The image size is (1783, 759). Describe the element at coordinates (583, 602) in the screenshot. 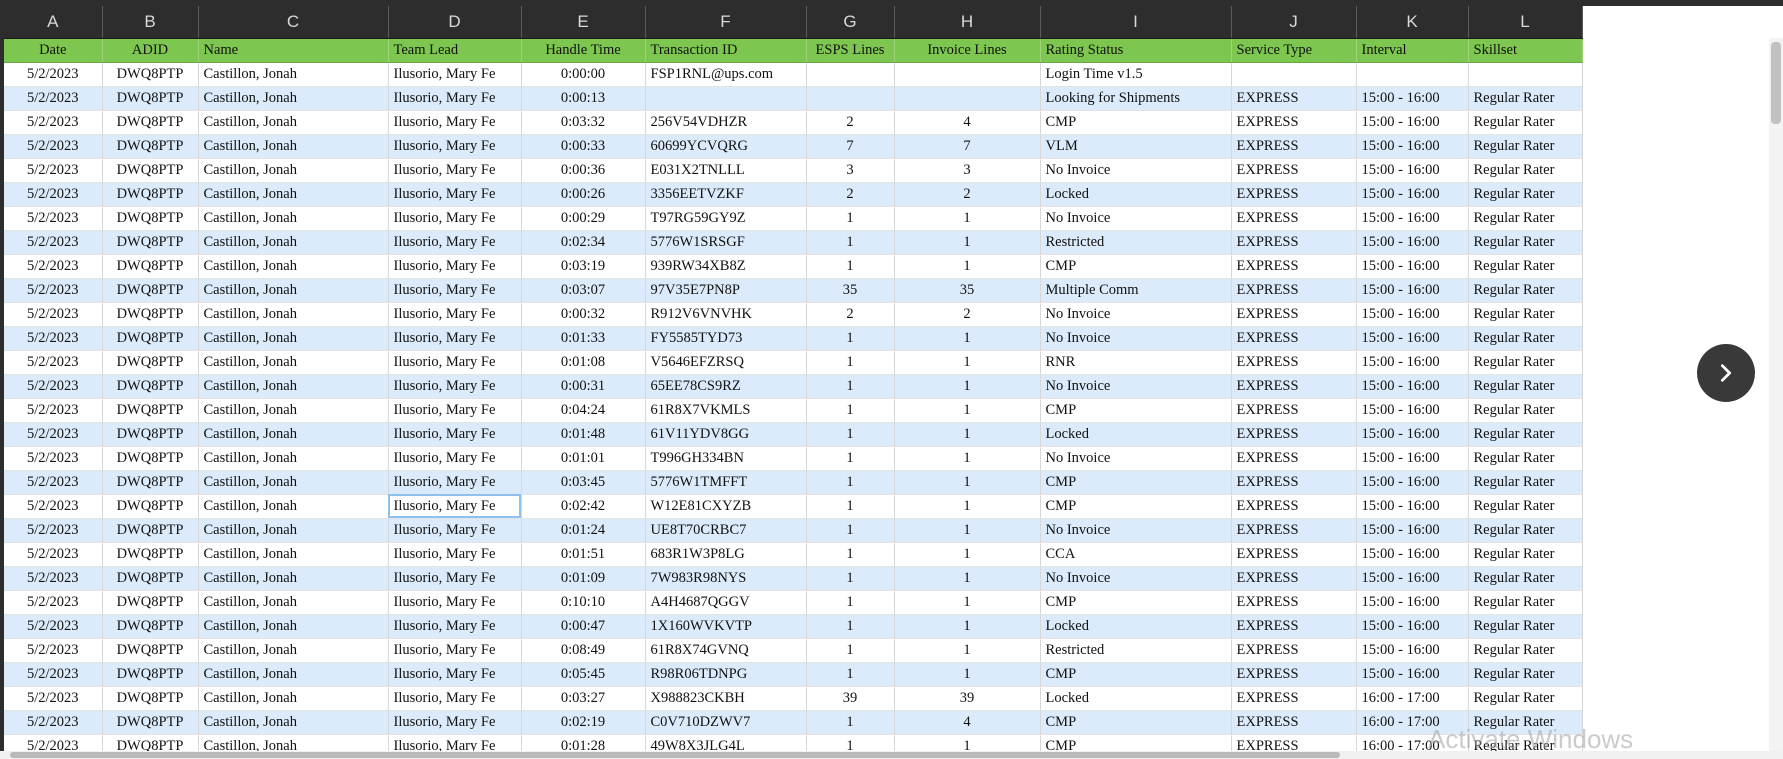

I see `grid-cell: 0:10:10` at that location.